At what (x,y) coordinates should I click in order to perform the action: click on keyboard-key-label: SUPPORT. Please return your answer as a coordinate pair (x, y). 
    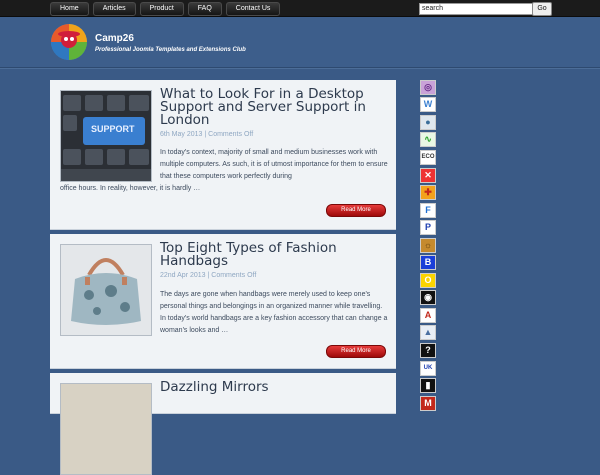
    Looking at the image, I should click on (113, 129).